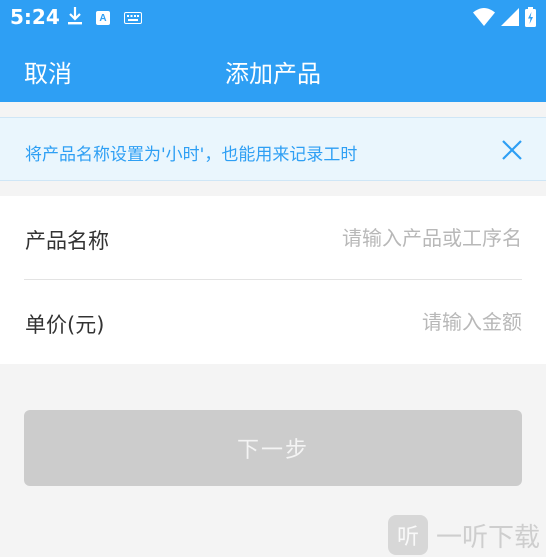  Describe the element at coordinates (191, 155) in the screenshot. I see `notice-text: 将产品名称设置为'小时'，也能用来记录工时` at that location.